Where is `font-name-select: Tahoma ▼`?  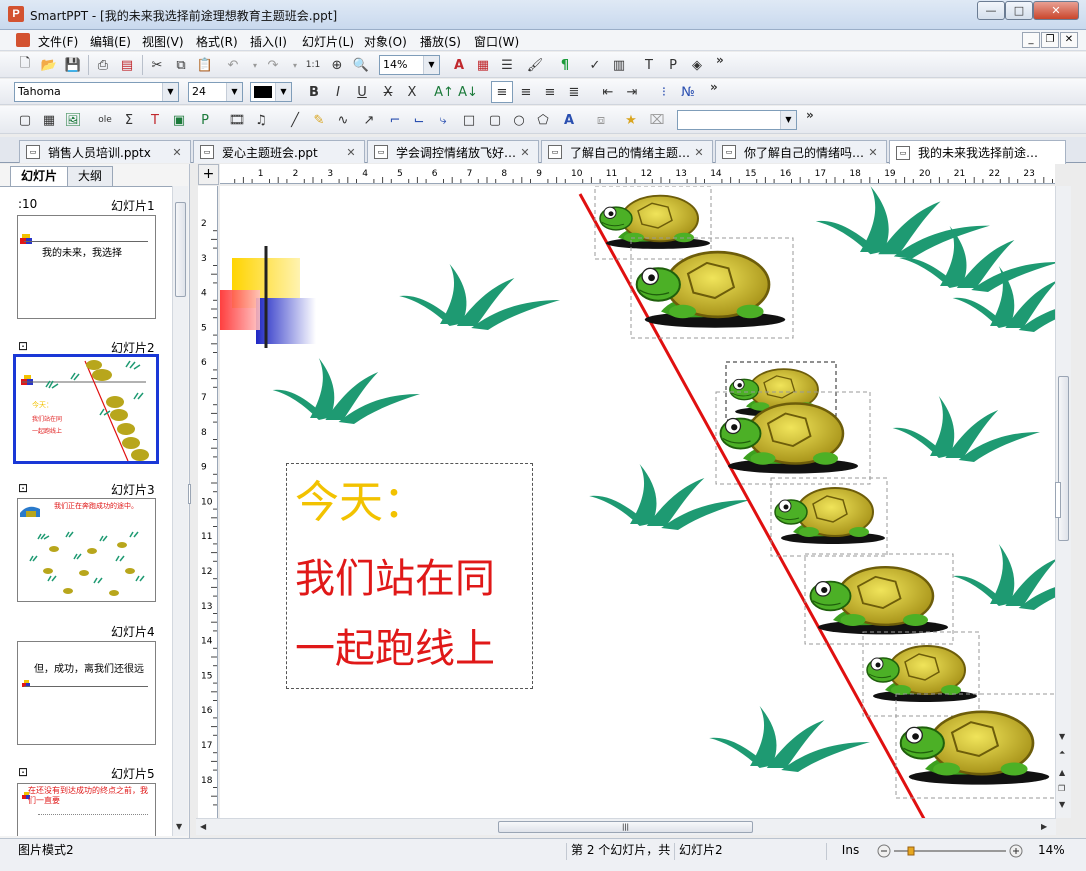
font-name-select: Tahoma ▼ is located at coordinates (96, 92).